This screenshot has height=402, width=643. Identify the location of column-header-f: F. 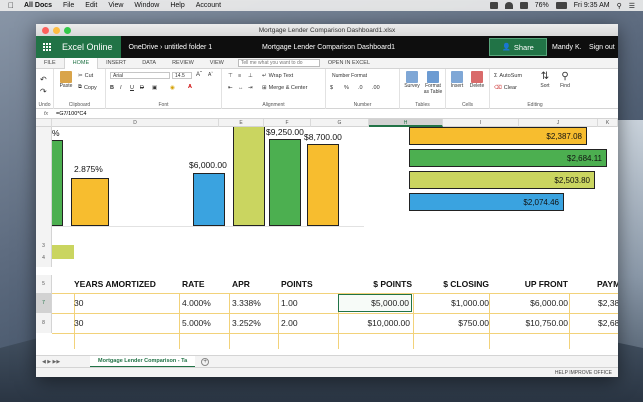
(287, 123).